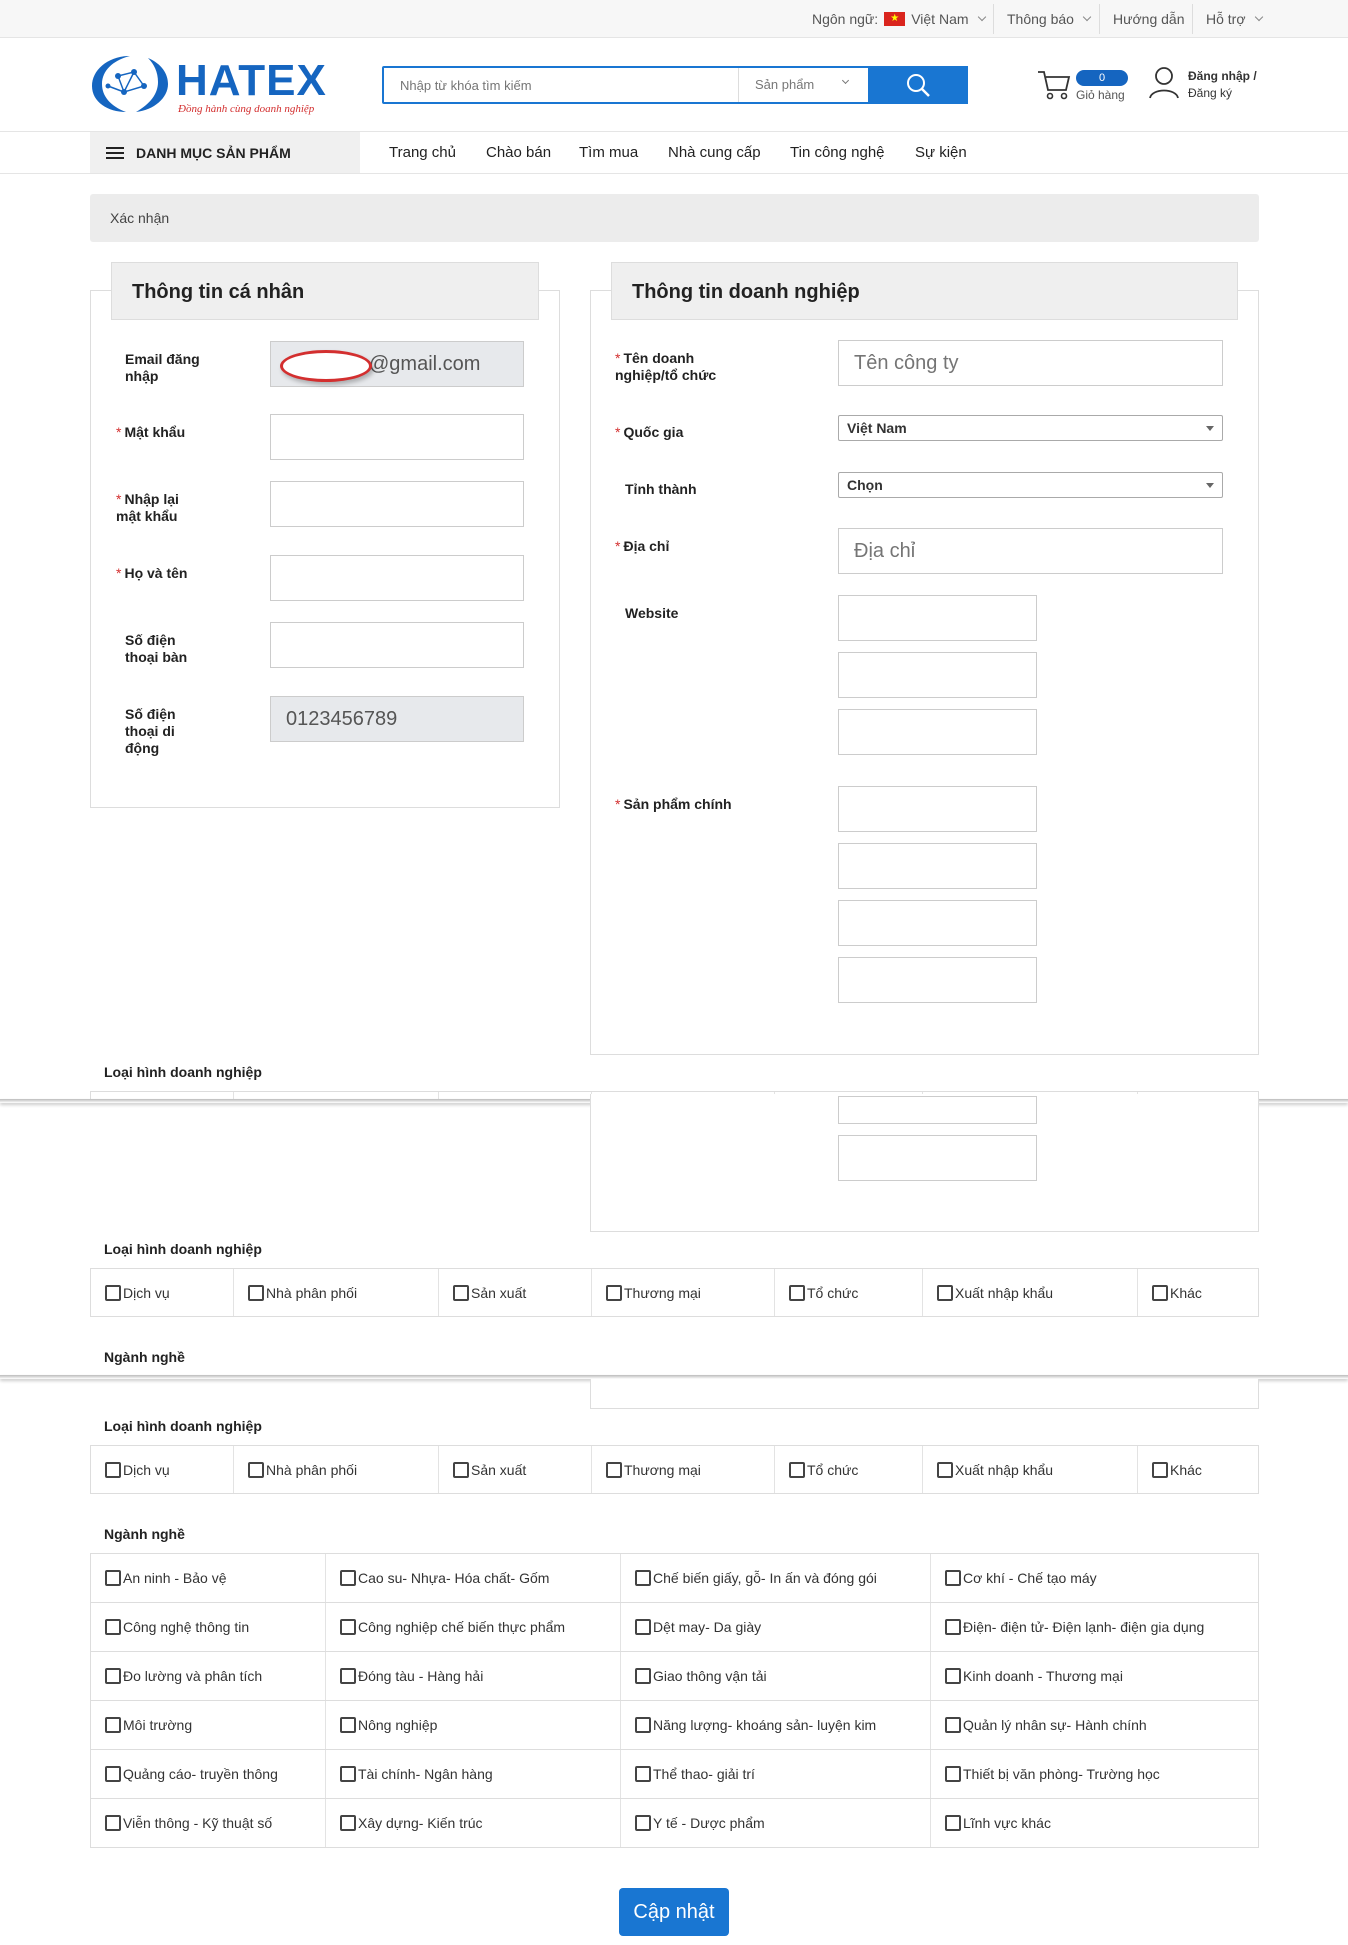 The height and width of the screenshot is (1945, 1348). Describe the element at coordinates (803, 85) in the screenshot. I see `search-category-select: Sản phẩm` at that location.